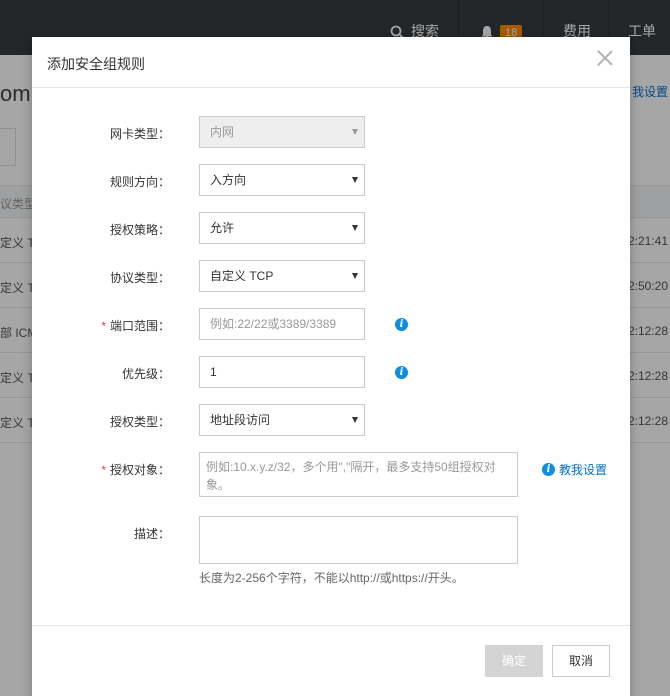 The width and height of the screenshot is (670, 696). What do you see at coordinates (514, 661) in the screenshot?
I see `confirm-button: 确定` at bounding box center [514, 661].